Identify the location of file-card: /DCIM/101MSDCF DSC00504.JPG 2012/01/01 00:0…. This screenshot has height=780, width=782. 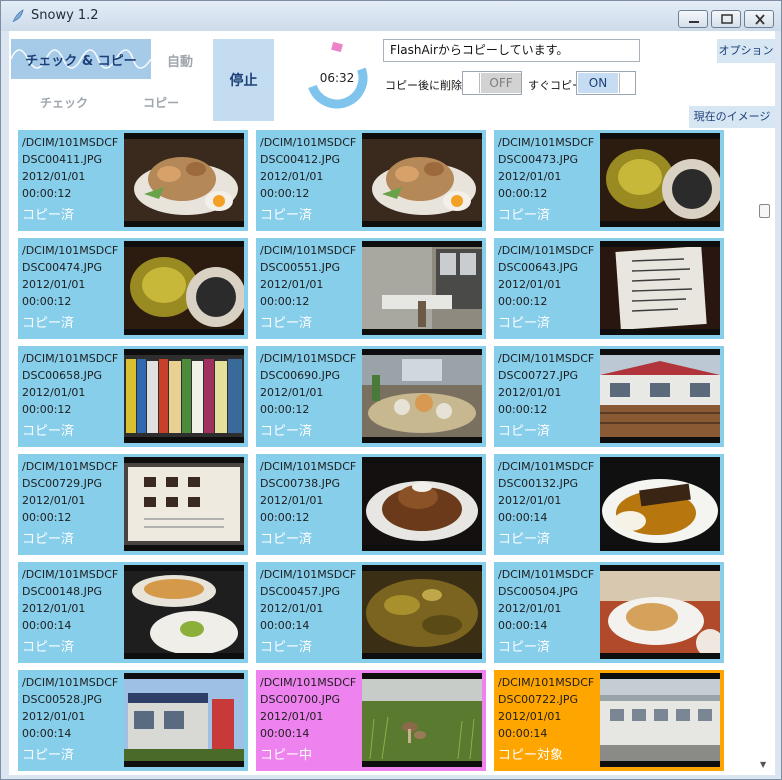
(609, 612).